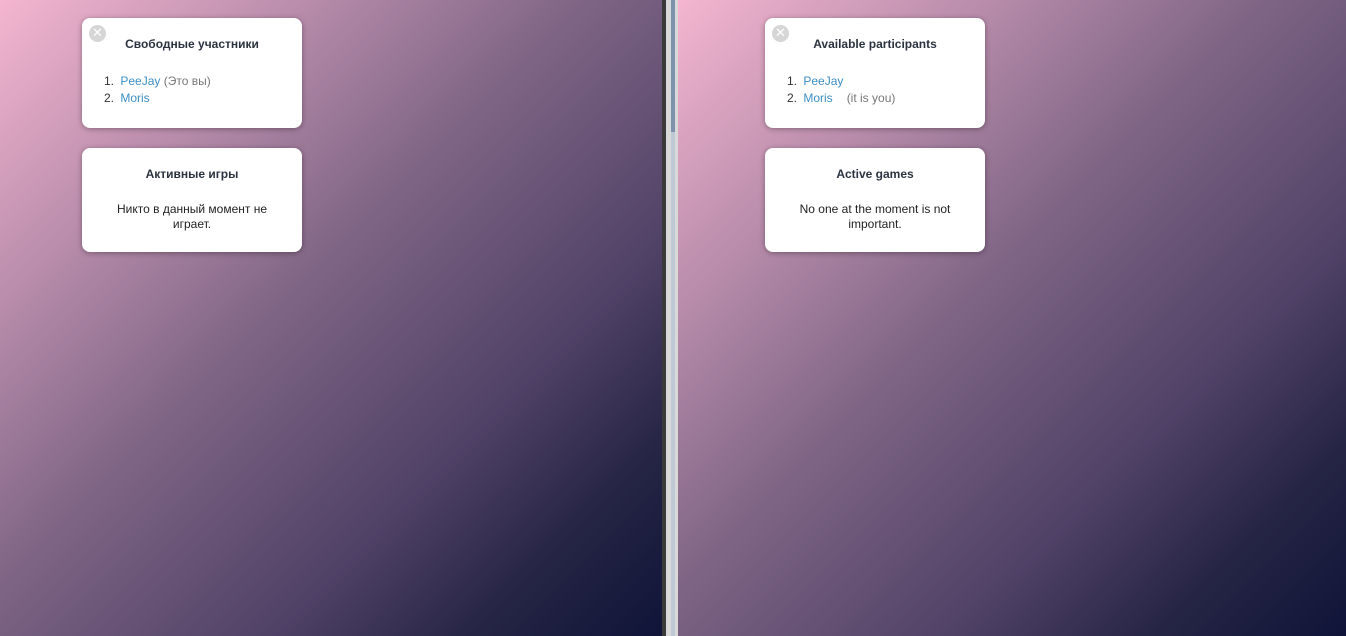 The width and height of the screenshot is (1346, 636). I want to click on empty-games-message: Никто в данный момент не играет., so click(192, 216).